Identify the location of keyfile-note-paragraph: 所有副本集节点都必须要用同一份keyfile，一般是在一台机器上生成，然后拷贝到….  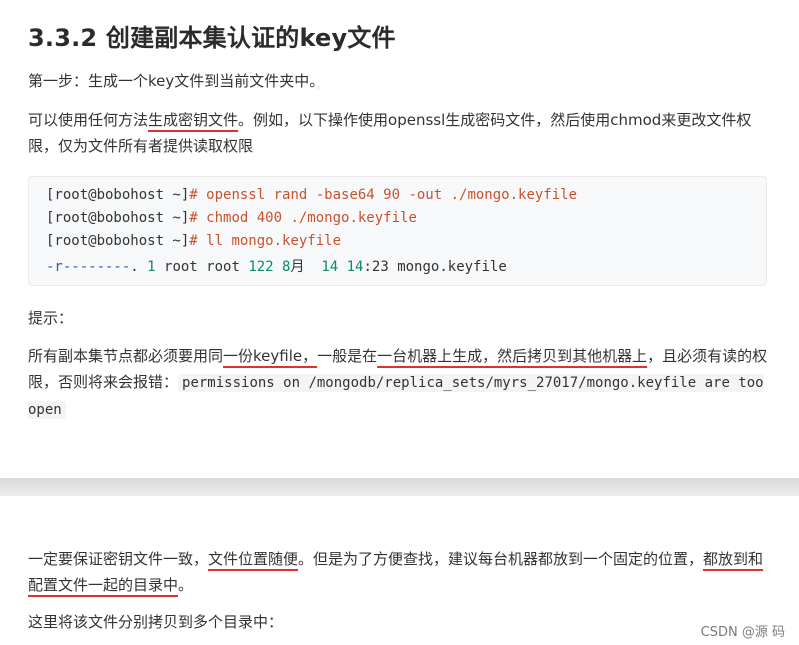
(398, 383).